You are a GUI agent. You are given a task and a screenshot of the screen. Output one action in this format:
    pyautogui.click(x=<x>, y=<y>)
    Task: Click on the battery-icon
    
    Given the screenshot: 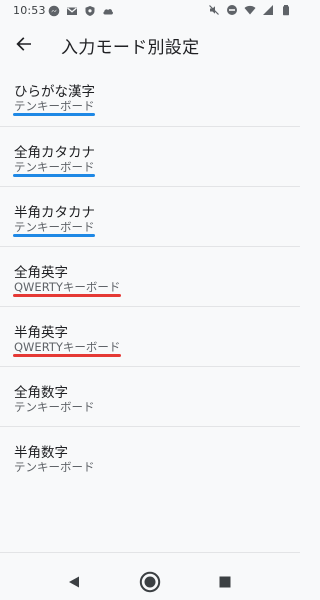 What is the action you would take?
    pyautogui.click(x=286, y=10)
    